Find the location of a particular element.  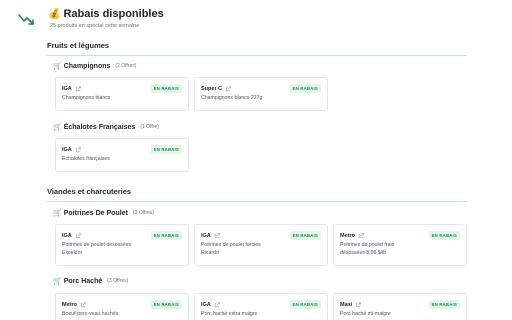

offer-count: (2 Offres) is located at coordinates (126, 66).